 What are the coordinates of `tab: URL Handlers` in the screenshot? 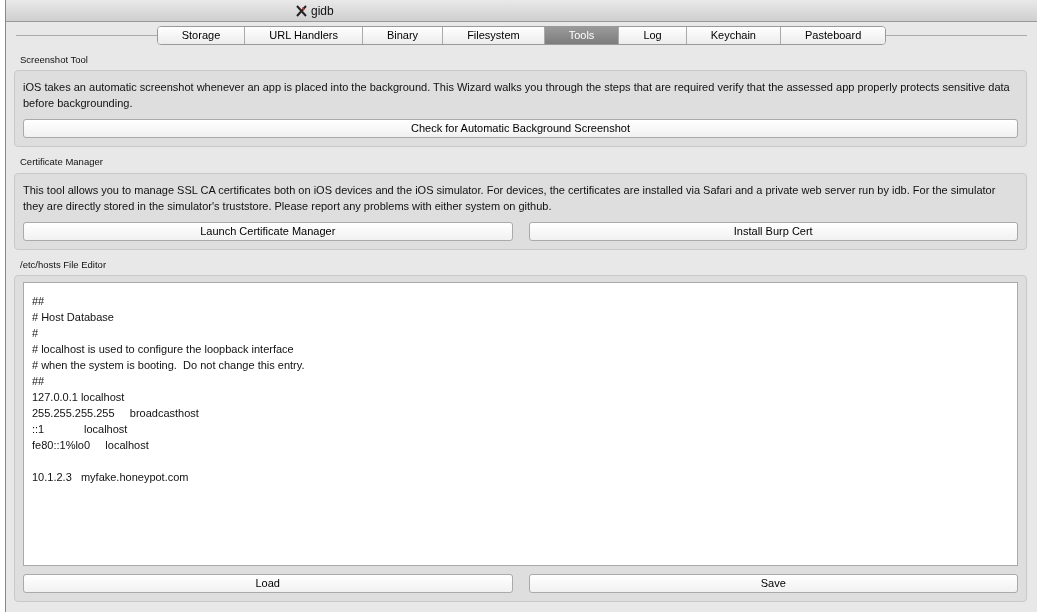 It's located at (304, 35).